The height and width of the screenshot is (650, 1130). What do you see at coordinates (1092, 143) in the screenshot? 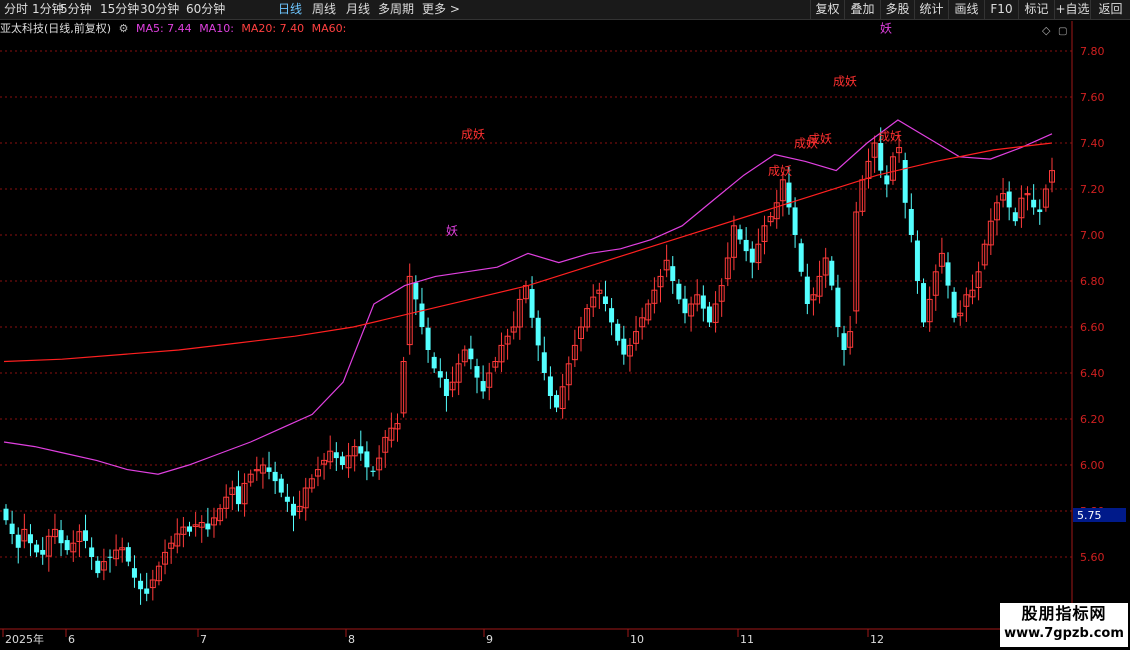
I see `price-tick: 7.40` at bounding box center [1092, 143].